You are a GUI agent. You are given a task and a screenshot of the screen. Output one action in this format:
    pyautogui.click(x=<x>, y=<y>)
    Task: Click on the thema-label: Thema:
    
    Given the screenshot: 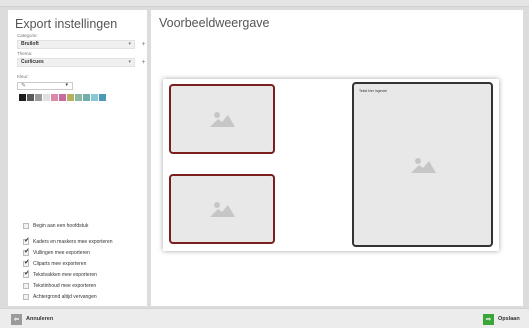 What is the action you would take?
    pyautogui.click(x=25, y=53)
    